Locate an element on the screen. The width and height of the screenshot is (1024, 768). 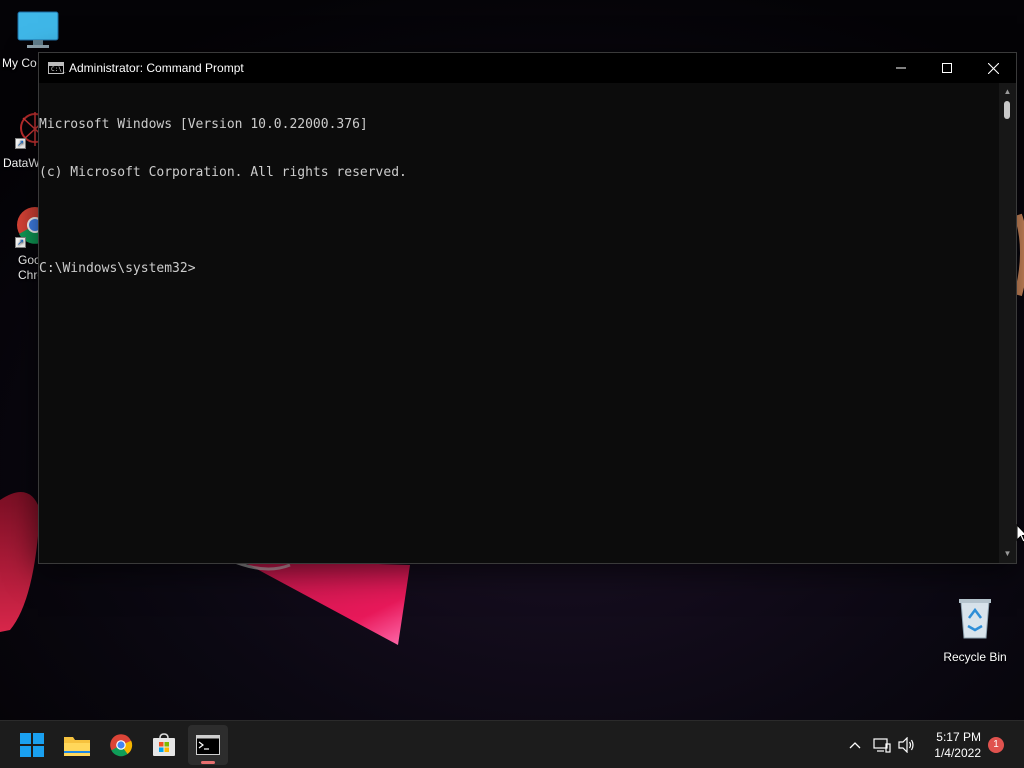
minimize-button is located at coordinates (901, 68).